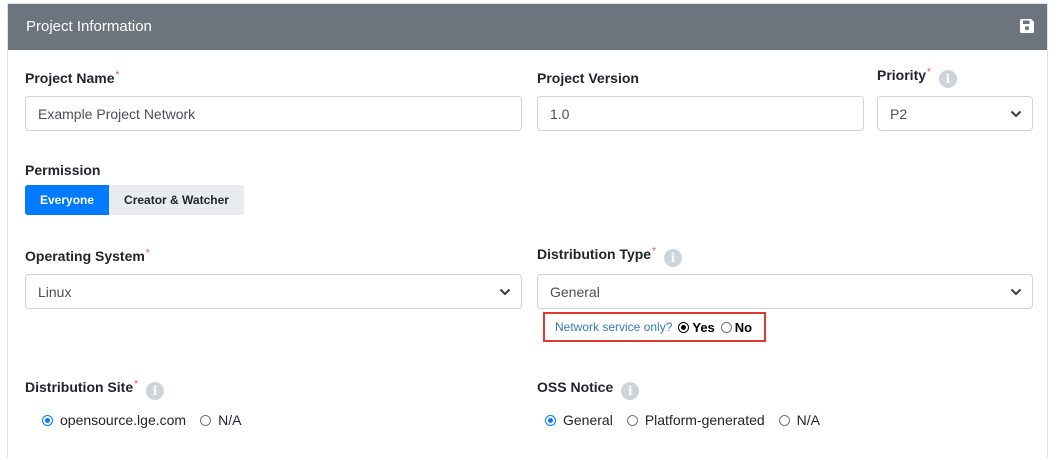  What do you see at coordinates (917, 77) in the screenshot?
I see `priority-label: Priority* i` at bounding box center [917, 77].